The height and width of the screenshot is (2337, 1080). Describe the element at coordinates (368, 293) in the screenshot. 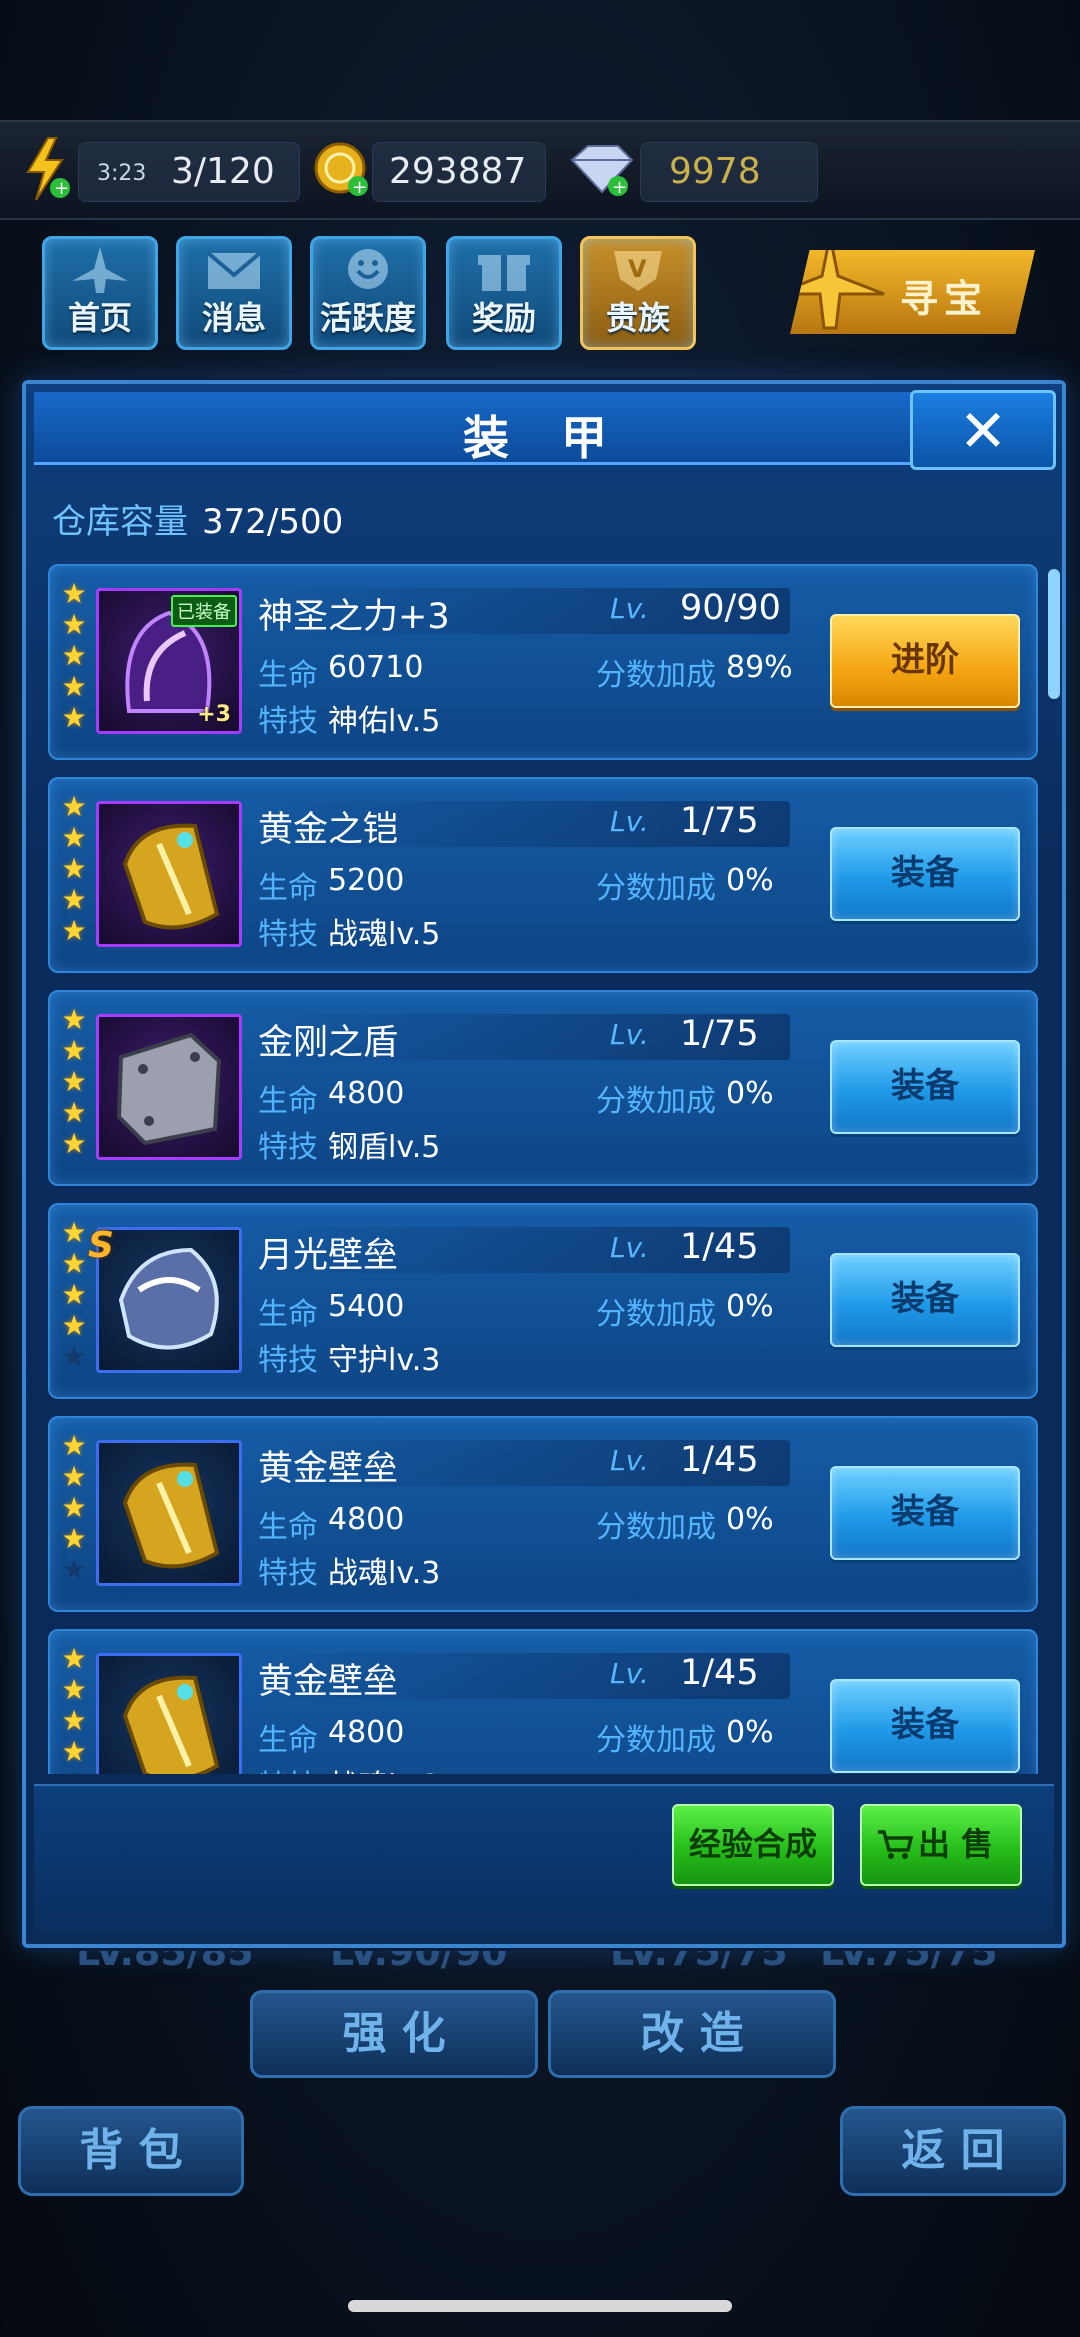

I see `nav-activity-button: 活跃度` at that location.